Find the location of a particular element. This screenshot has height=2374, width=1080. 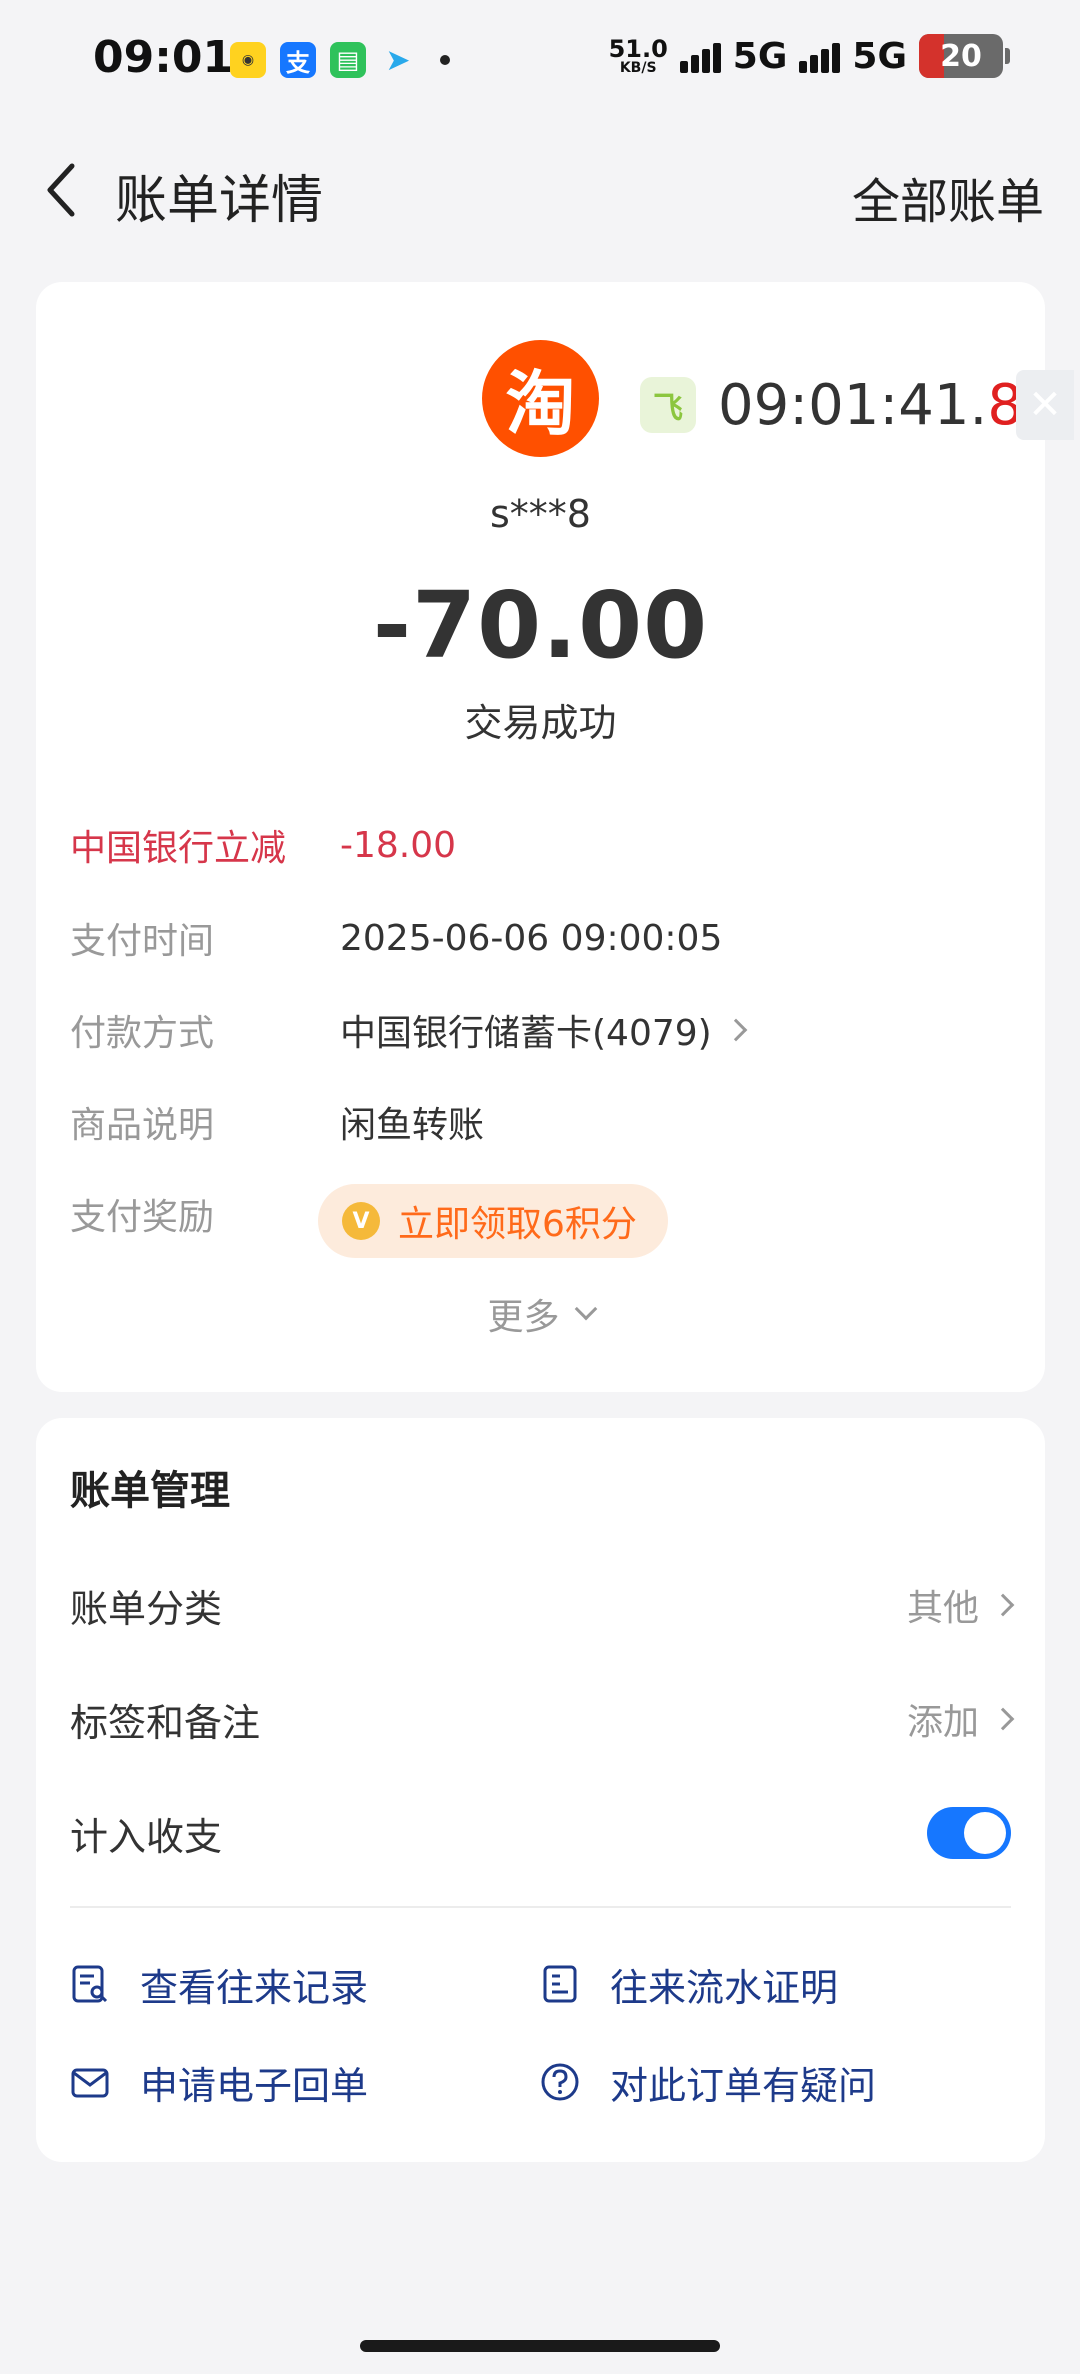

records-search-icon is located at coordinates (90, 1984).